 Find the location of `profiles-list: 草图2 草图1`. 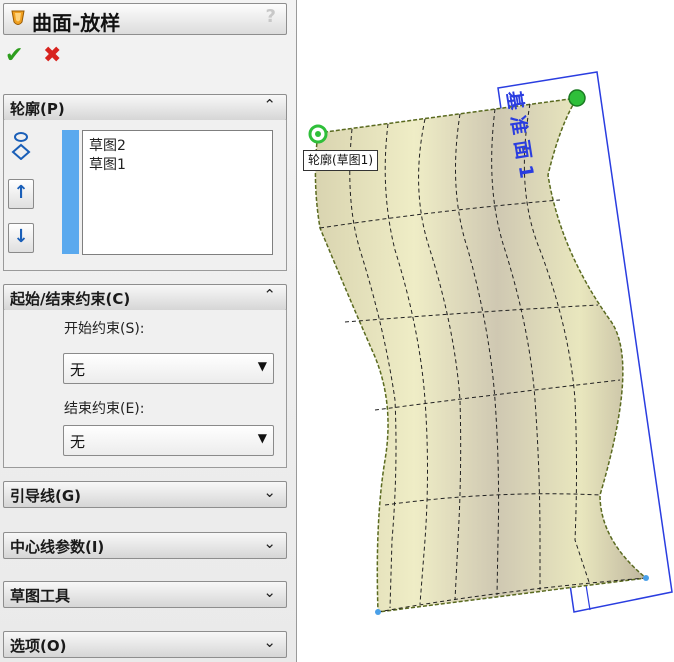

profiles-list: 草图2 草图1 is located at coordinates (177, 192).